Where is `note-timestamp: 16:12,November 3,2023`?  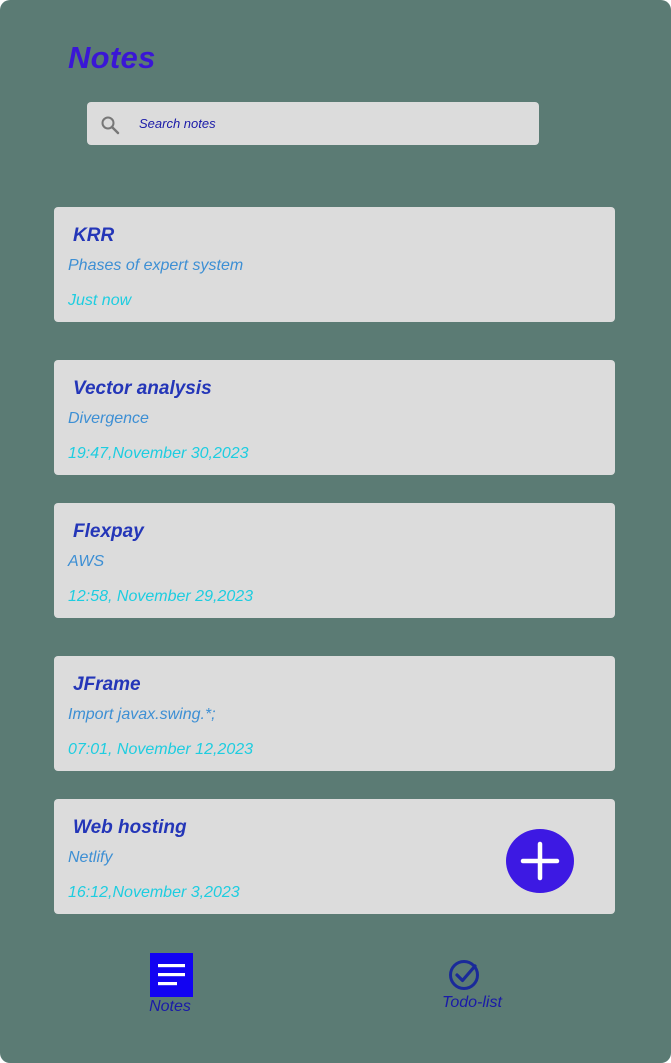
note-timestamp: 16:12,November 3,2023 is located at coordinates (154, 892).